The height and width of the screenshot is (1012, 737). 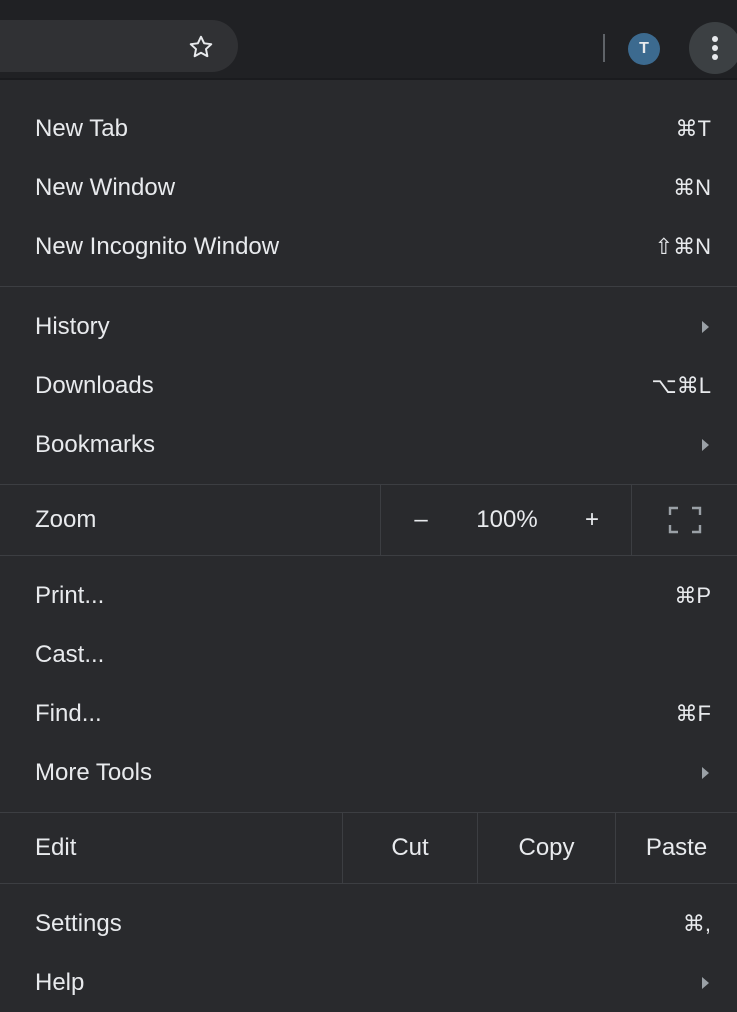 I want to click on menu-item-label: History, so click(x=72, y=326).